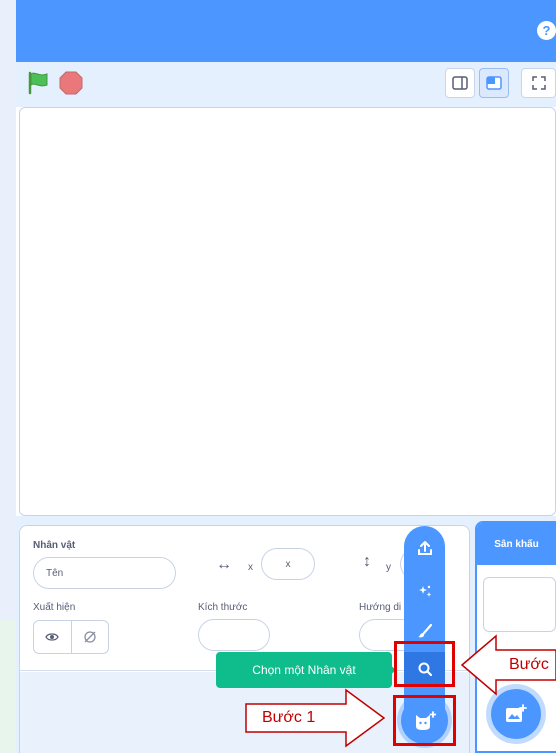 Image resolution: width=556 pixels, height=753 pixels. I want to click on step2-label: Bước, so click(529, 664).